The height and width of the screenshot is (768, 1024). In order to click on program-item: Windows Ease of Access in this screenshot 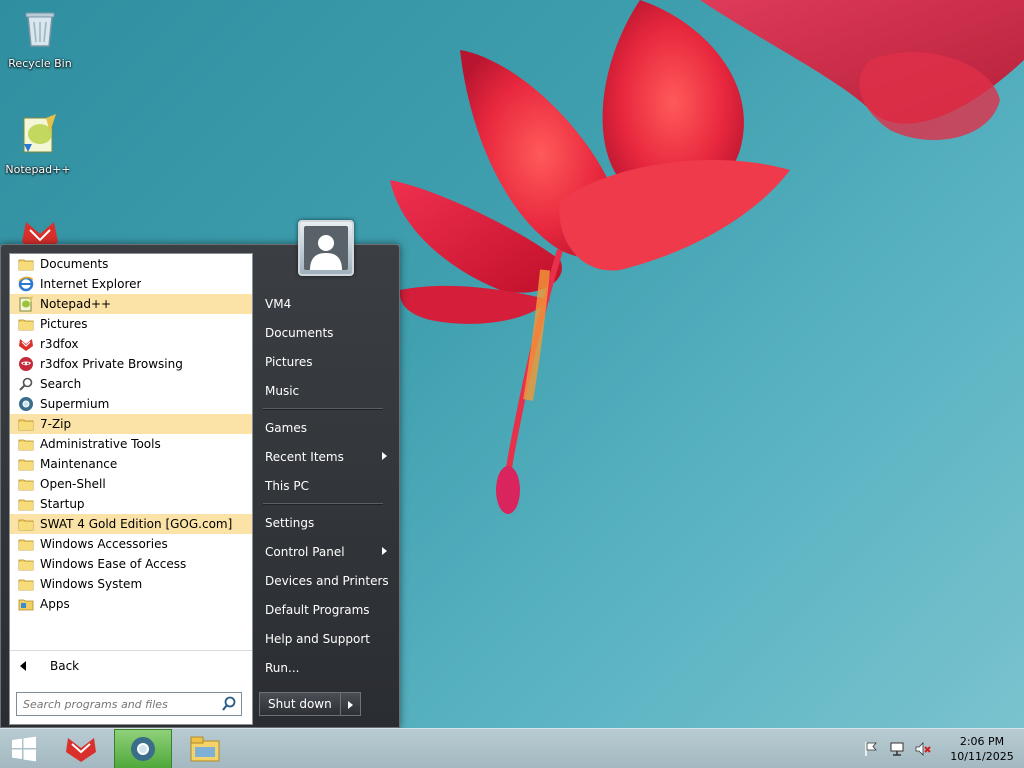, I will do `click(131, 564)`.